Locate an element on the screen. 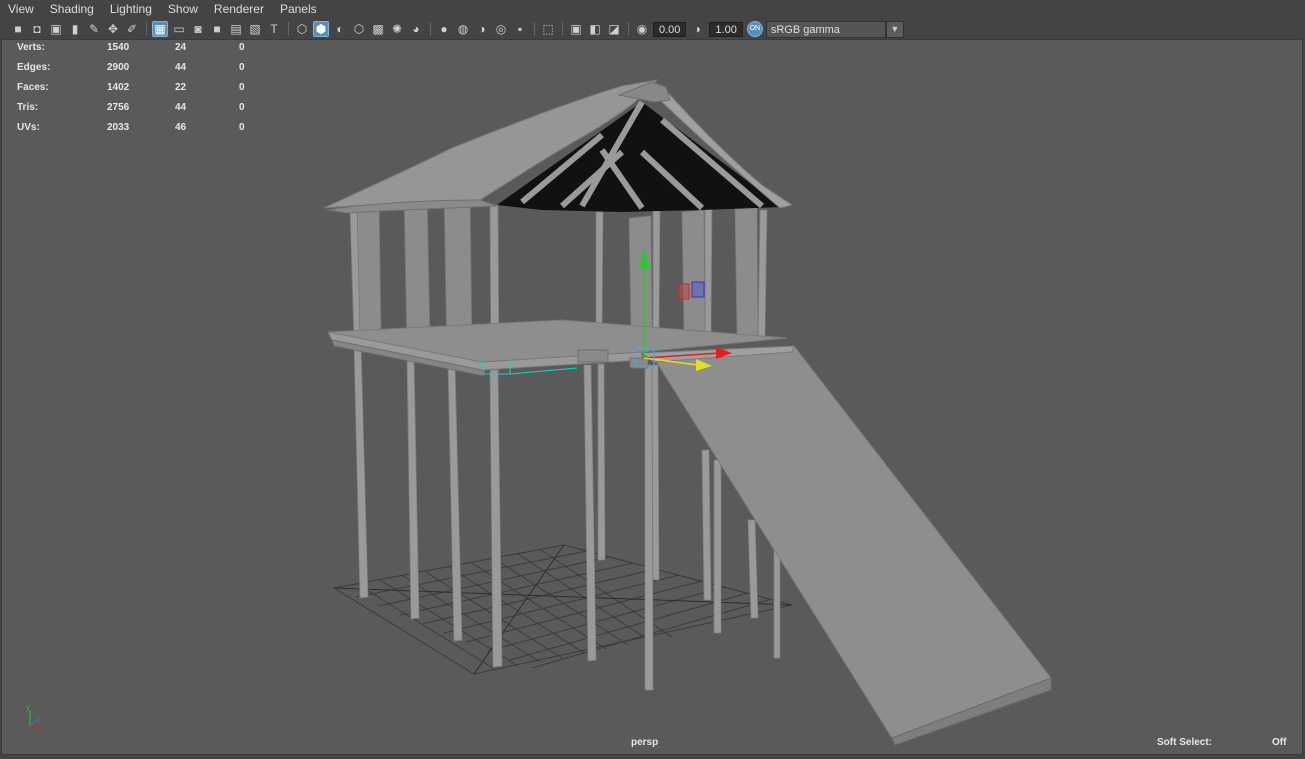 The image size is (1305, 759). view-axis-indicator: y z is located at coordinates (34, 715).